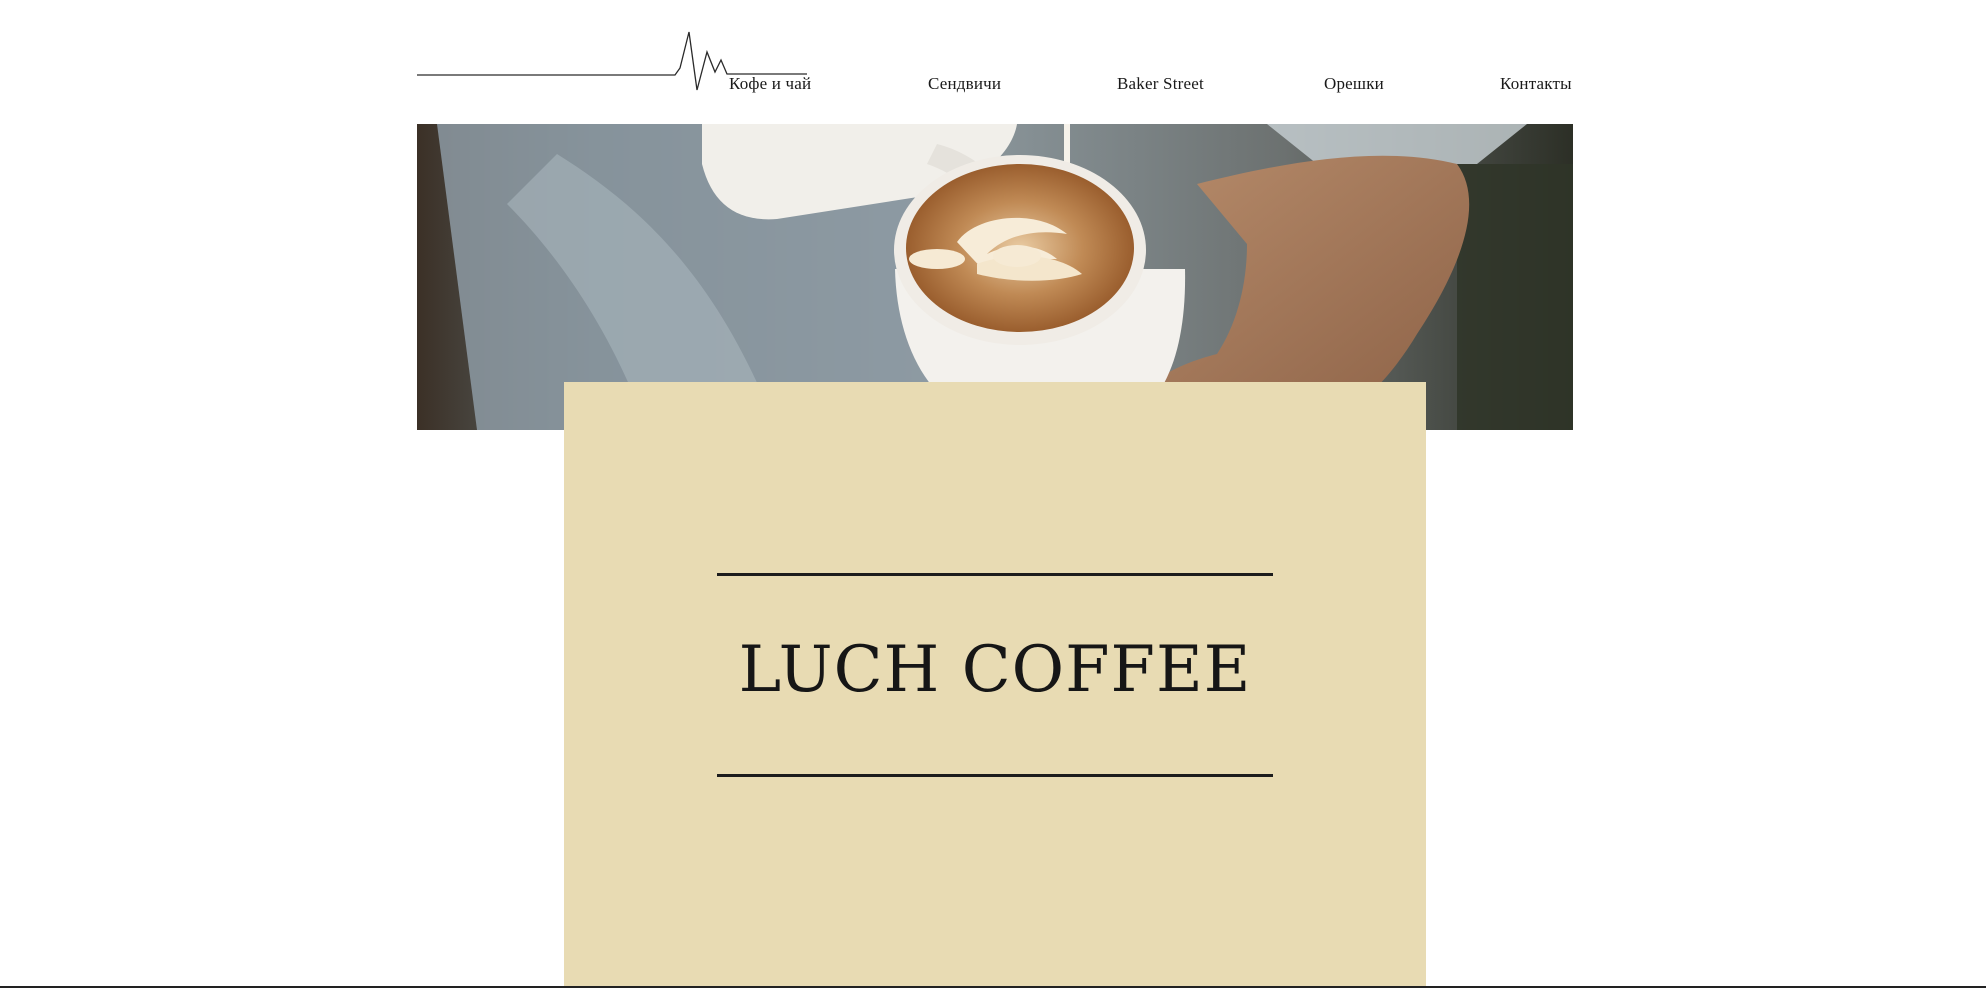 The height and width of the screenshot is (988, 1986). What do you see at coordinates (964, 84) in the screenshot?
I see `nav-item-sandwiches: Сендвичи` at bounding box center [964, 84].